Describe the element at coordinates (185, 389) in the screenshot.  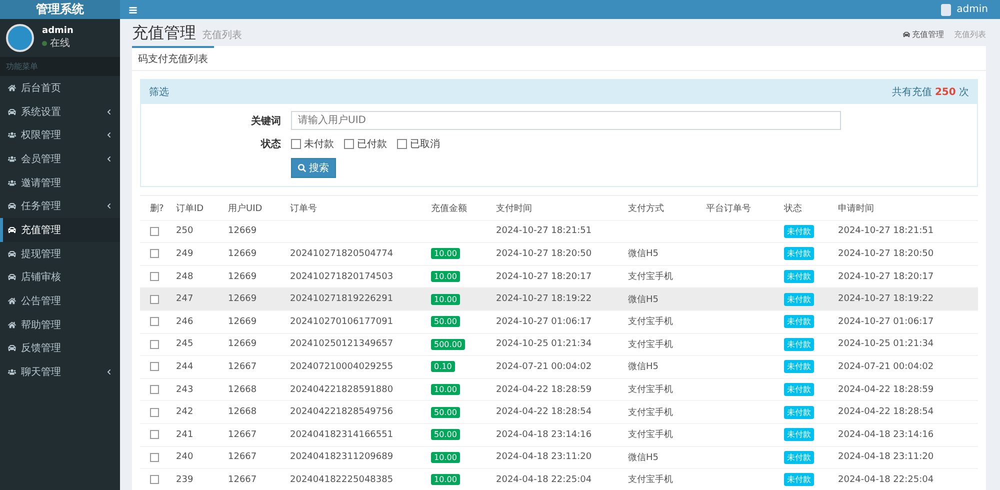
I see `table-cell-text: 243` at that location.